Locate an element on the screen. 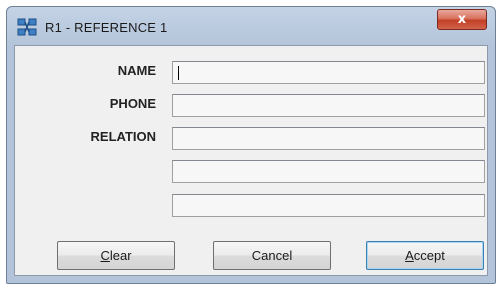 Image resolution: width=500 pixels, height=289 pixels. phone-label: PHONE is located at coordinates (132, 103).